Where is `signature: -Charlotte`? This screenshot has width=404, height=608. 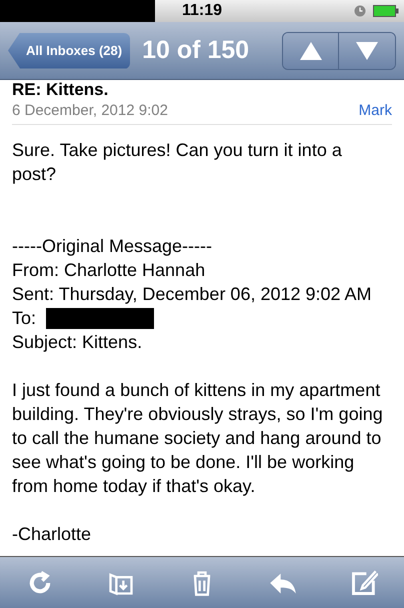 signature: -Charlotte is located at coordinates (52, 534).